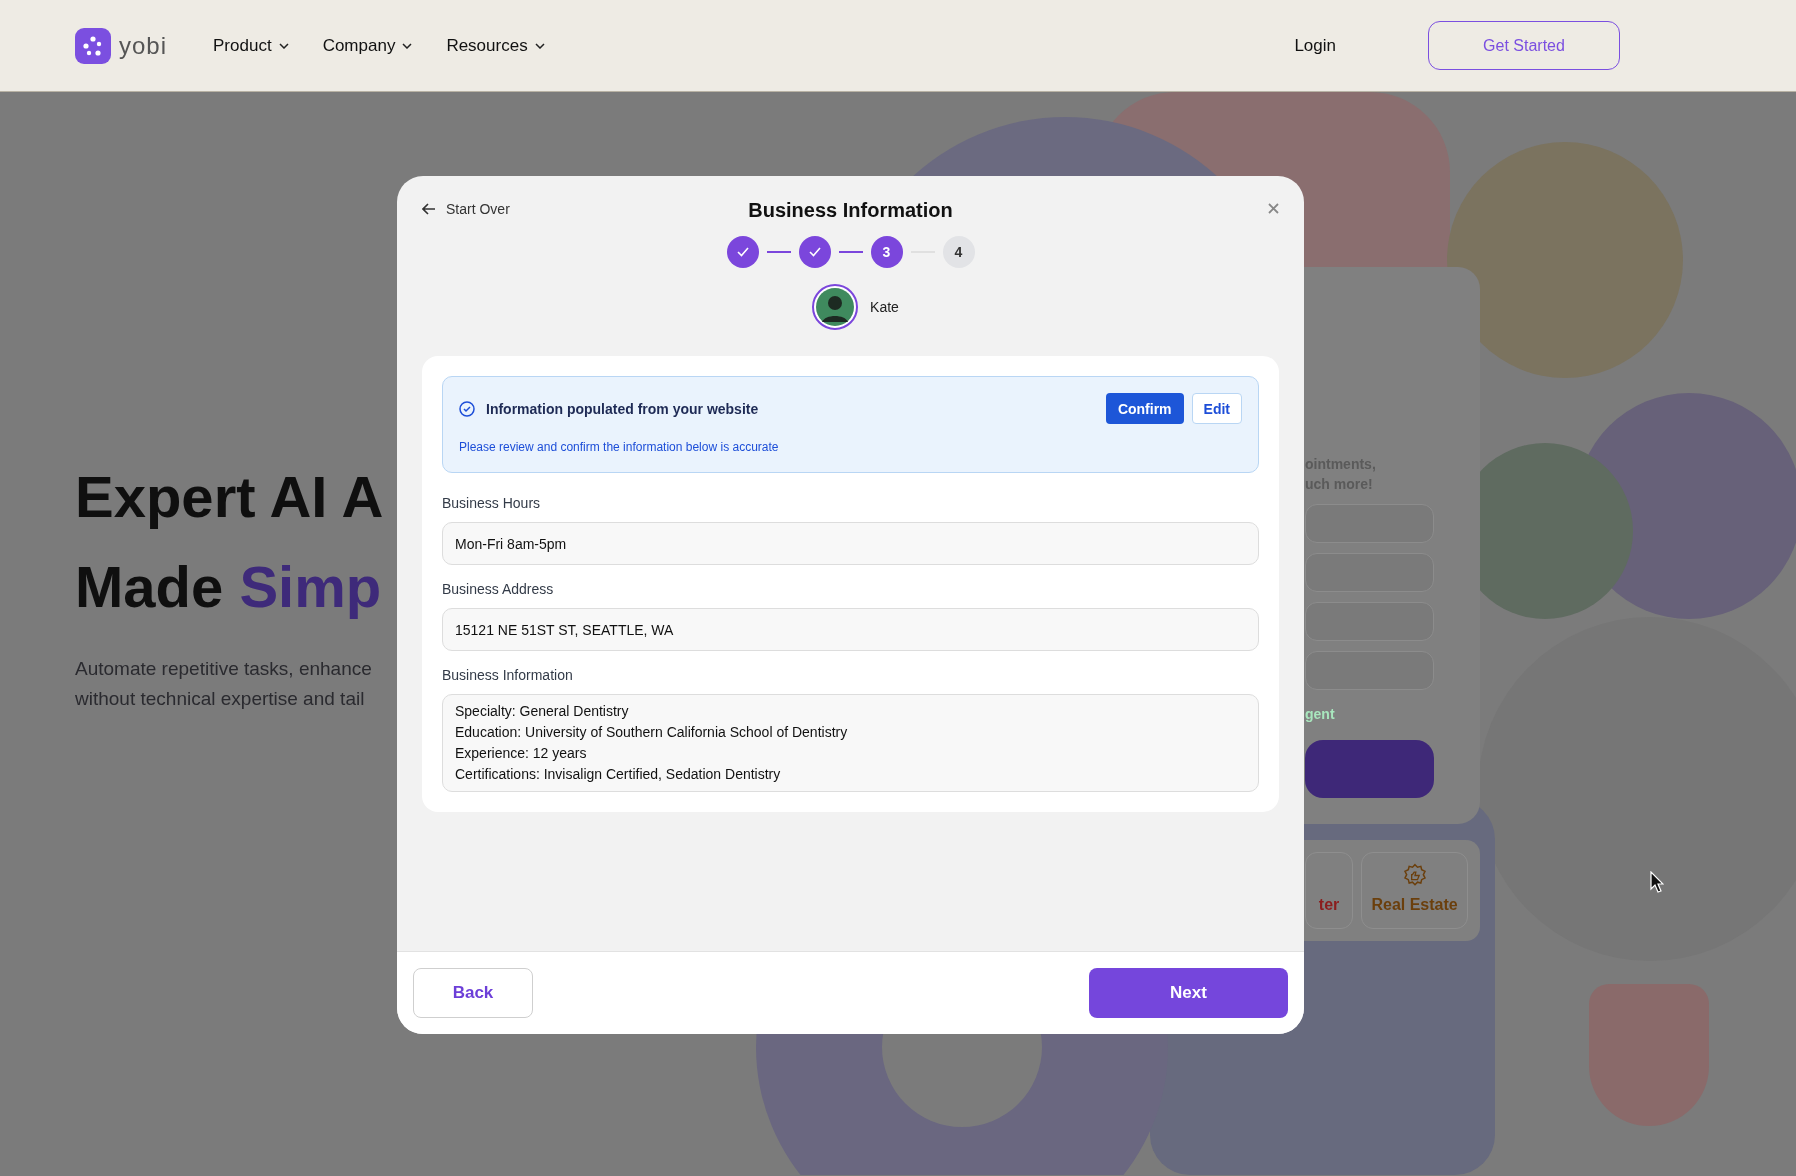 Image resolution: width=1796 pixels, height=1176 pixels. What do you see at coordinates (224, 669) in the screenshot?
I see `hero-subtitle: Automate repetitive tasks, enhance` at bounding box center [224, 669].